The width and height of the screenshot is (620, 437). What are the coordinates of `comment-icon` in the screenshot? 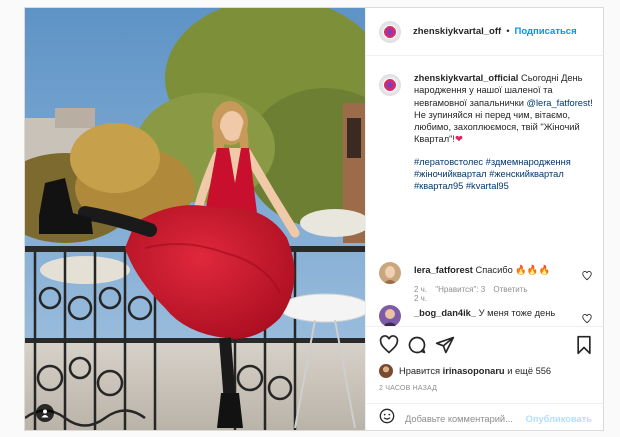 It's located at (417, 347).